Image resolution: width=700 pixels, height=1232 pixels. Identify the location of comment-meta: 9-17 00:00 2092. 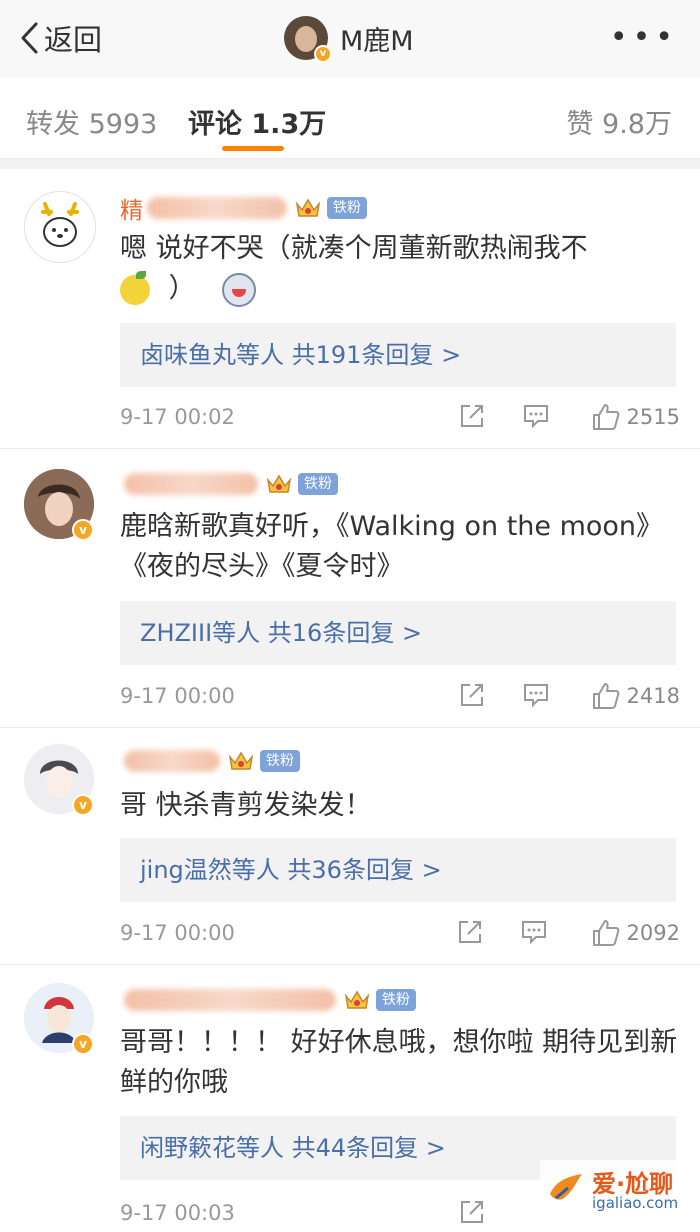
(400, 933).